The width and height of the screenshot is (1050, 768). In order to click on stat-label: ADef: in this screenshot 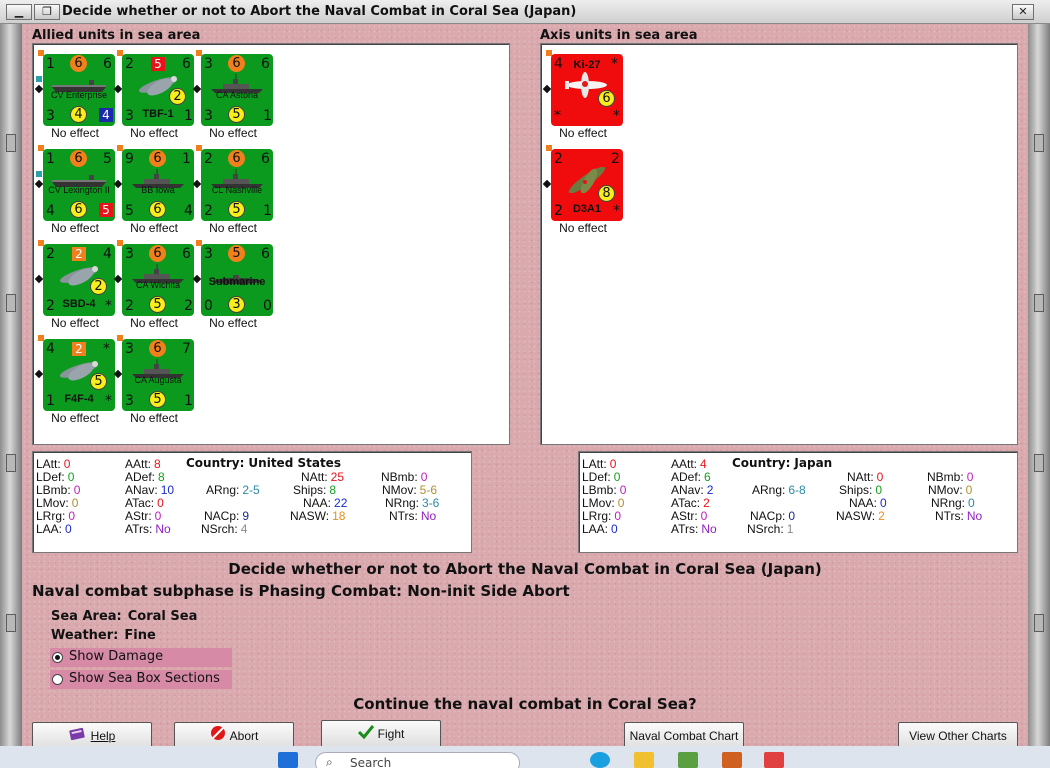, I will do `click(686, 477)`.